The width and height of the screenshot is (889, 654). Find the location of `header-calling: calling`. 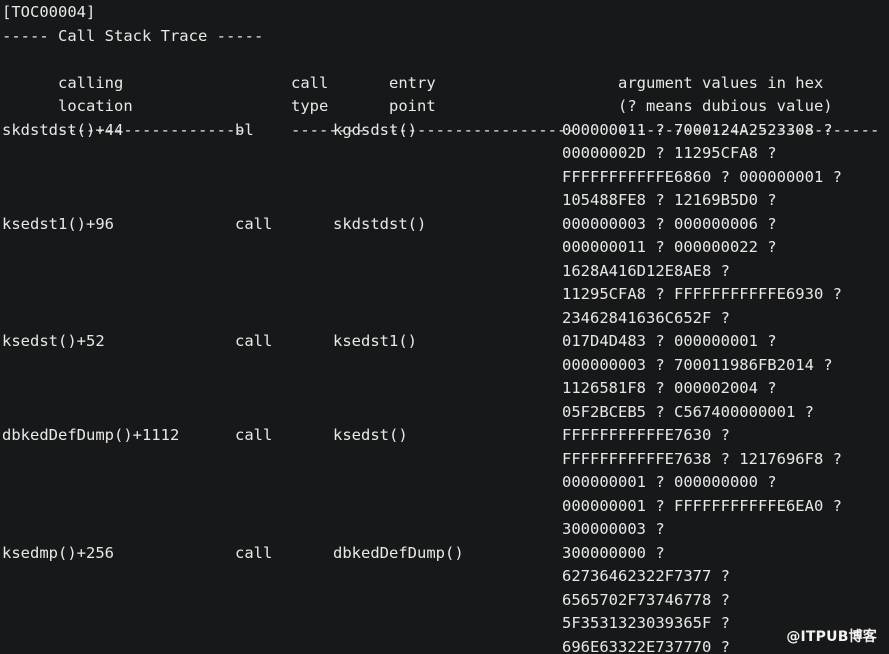

header-calling: calling is located at coordinates (91, 82).